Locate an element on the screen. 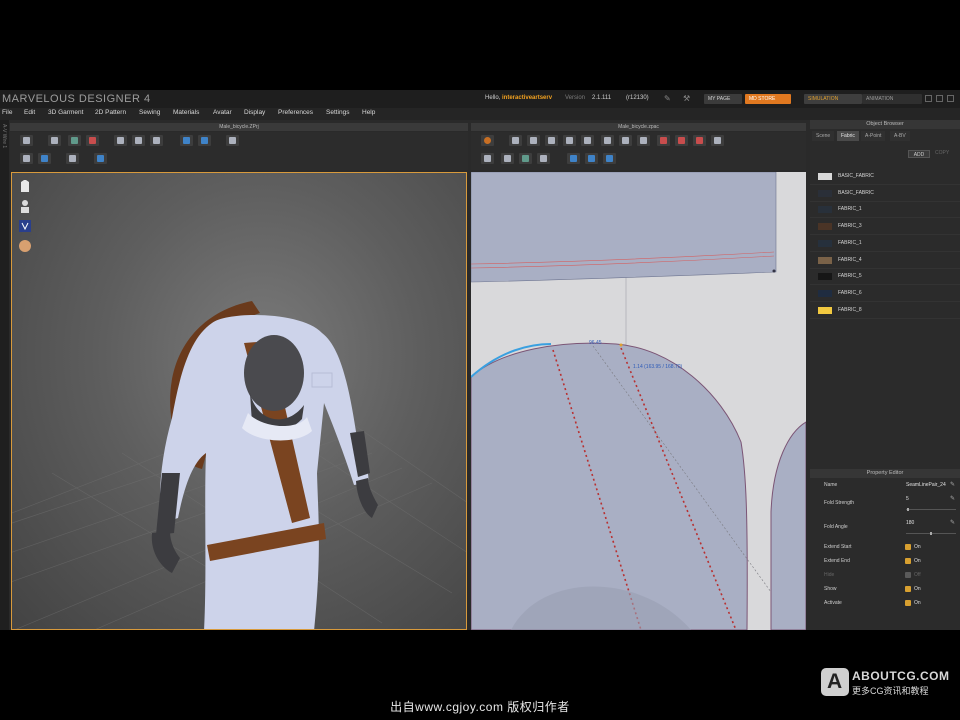  select-mesh-icon is located at coordinates (26, 158).